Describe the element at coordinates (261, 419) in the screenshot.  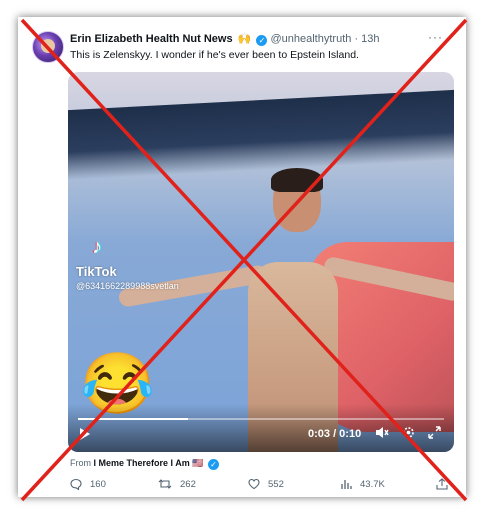
I see `video-progress-bar` at that location.